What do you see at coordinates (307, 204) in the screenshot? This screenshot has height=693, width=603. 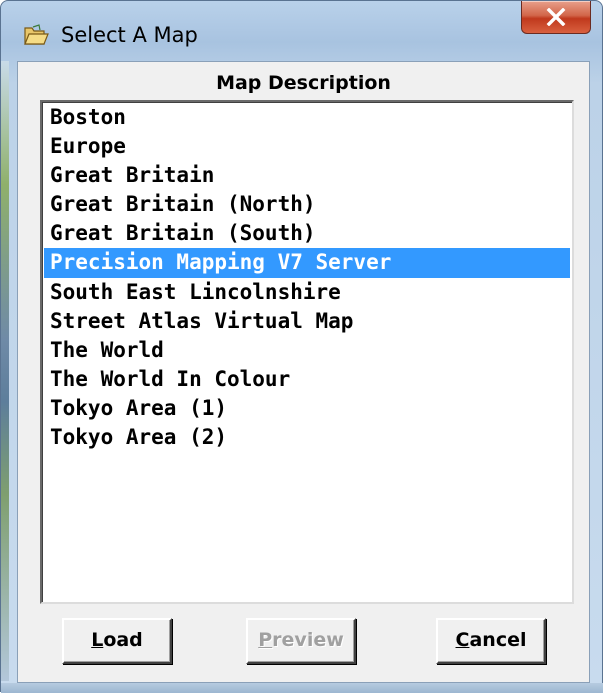 I see `list-item: Great Britain (North)` at bounding box center [307, 204].